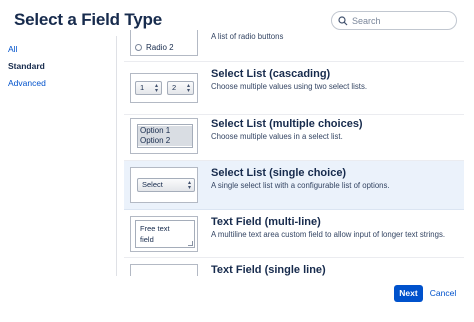 The image size is (474, 322). I want to click on cascading-select-right: 2 ▴ ▾, so click(180, 88).